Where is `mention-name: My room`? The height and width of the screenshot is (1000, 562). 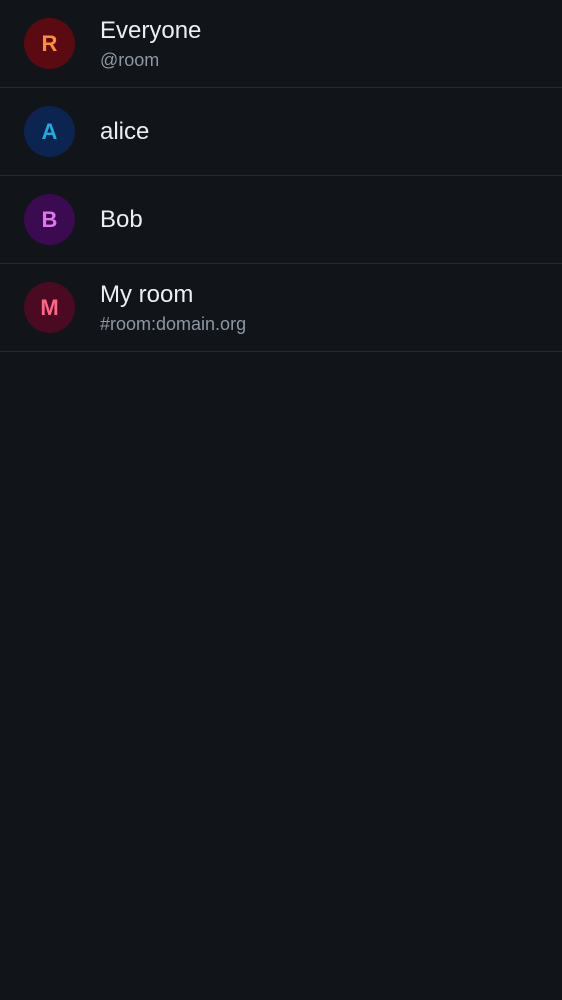 mention-name: My room is located at coordinates (147, 294).